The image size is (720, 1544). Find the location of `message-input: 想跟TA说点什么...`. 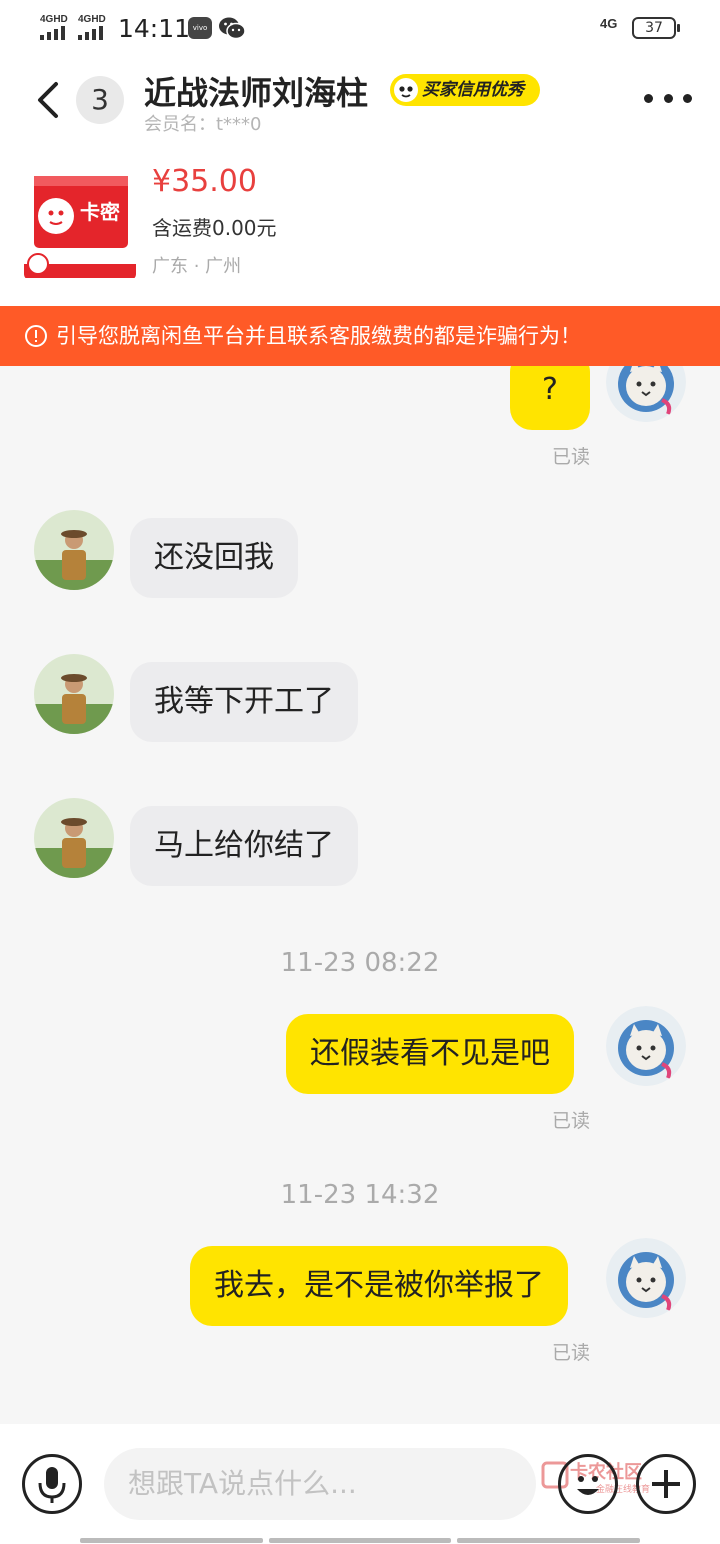

message-input: 想跟TA说点什么... is located at coordinates (320, 1484).